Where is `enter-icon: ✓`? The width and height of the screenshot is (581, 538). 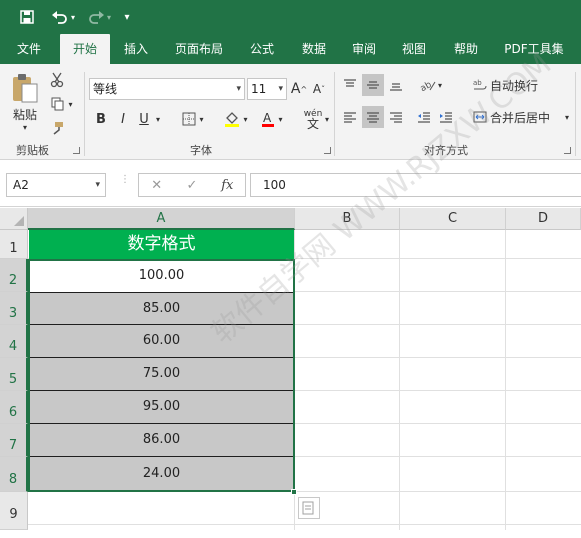
enter-icon: ✓ is located at coordinates (191, 185).